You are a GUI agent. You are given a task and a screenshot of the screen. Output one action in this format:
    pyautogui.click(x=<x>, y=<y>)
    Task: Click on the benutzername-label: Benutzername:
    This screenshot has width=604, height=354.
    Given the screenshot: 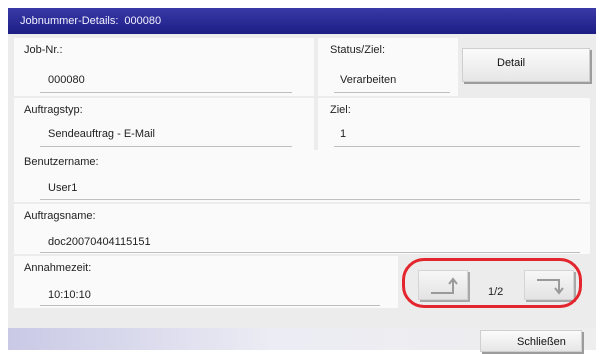 What is the action you would take?
    pyautogui.click(x=61, y=162)
    